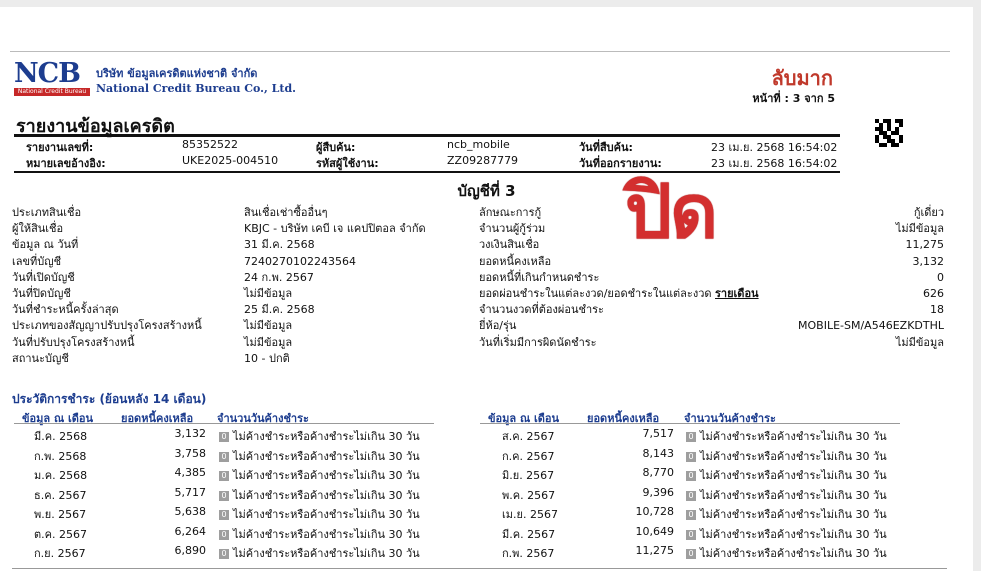 This screenshot has width=981, height=571. Describe the element at coordinates (770, 98) in the screenshot. I see `page-label: หน้าที่ :` at that location.